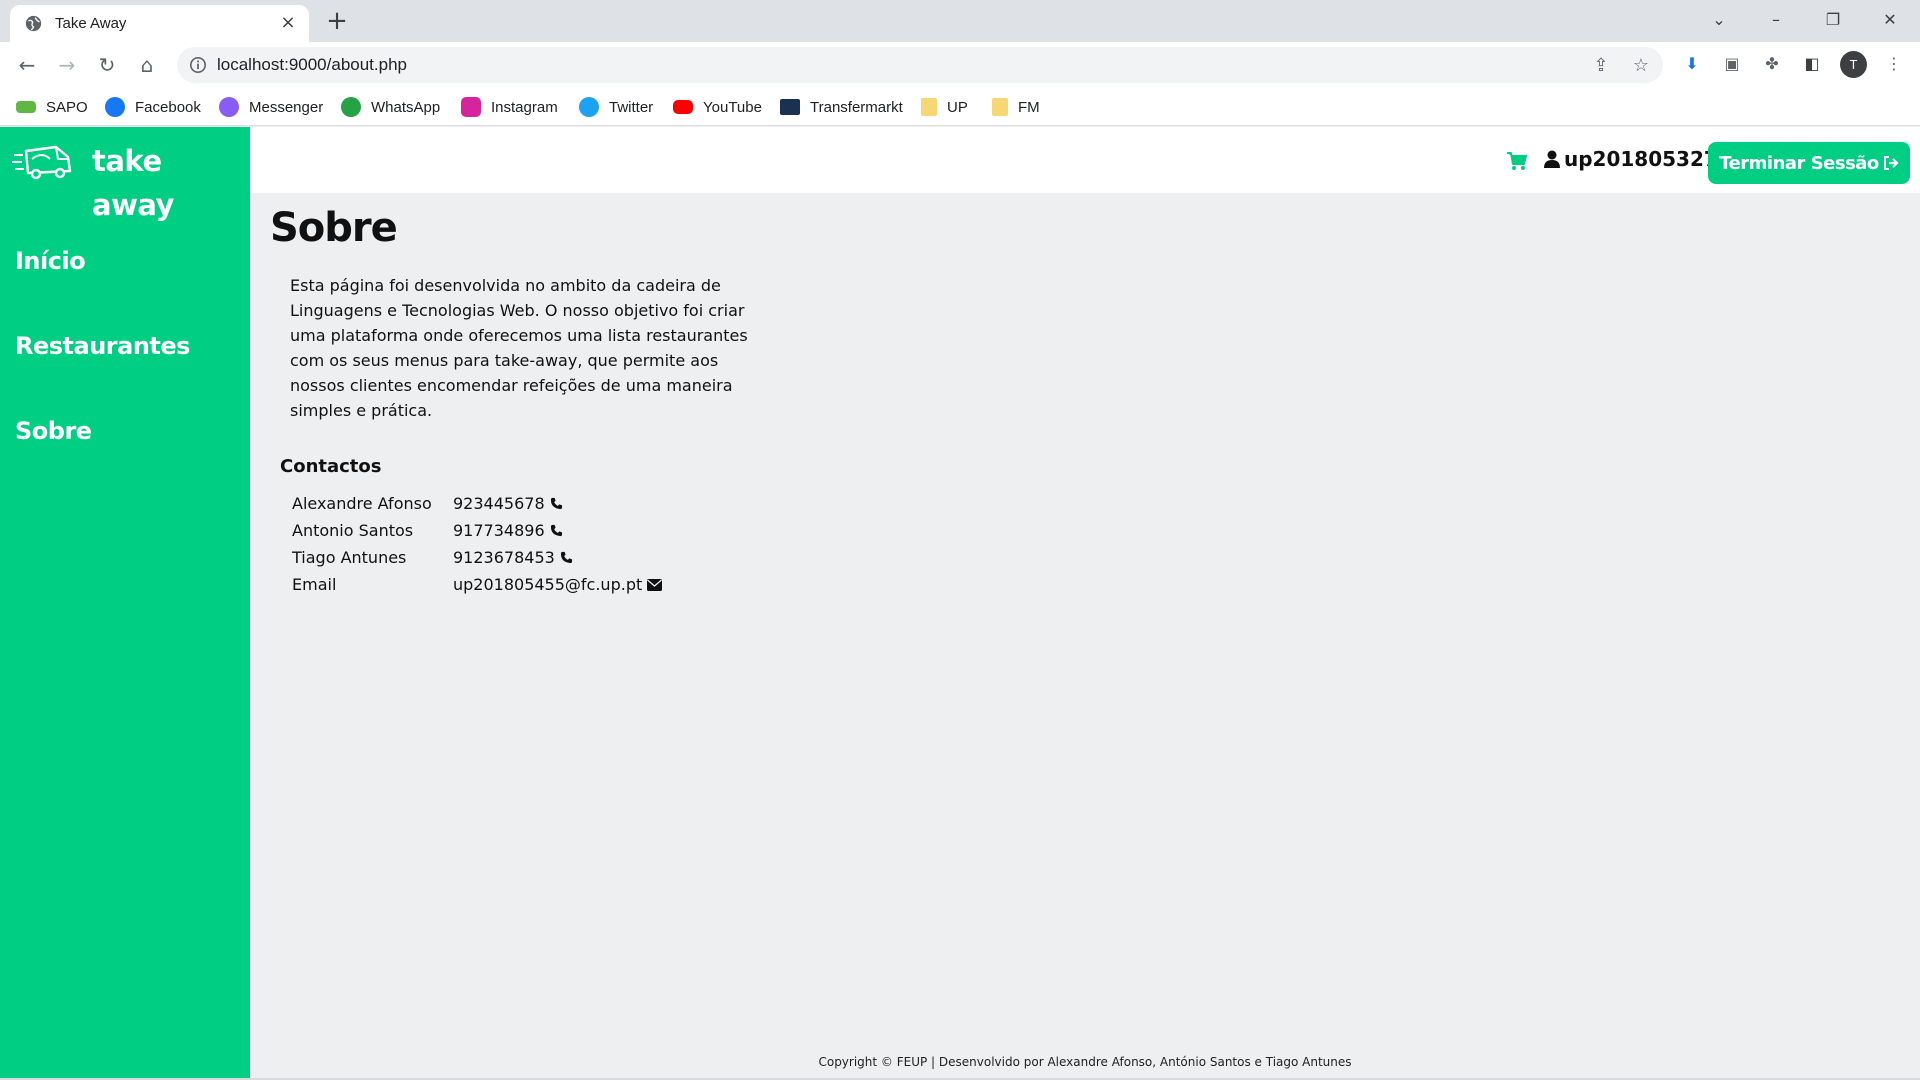 The height and width of the screenshot is (1080, 1920). I want to click on envelope-icon, so click(655, 584).